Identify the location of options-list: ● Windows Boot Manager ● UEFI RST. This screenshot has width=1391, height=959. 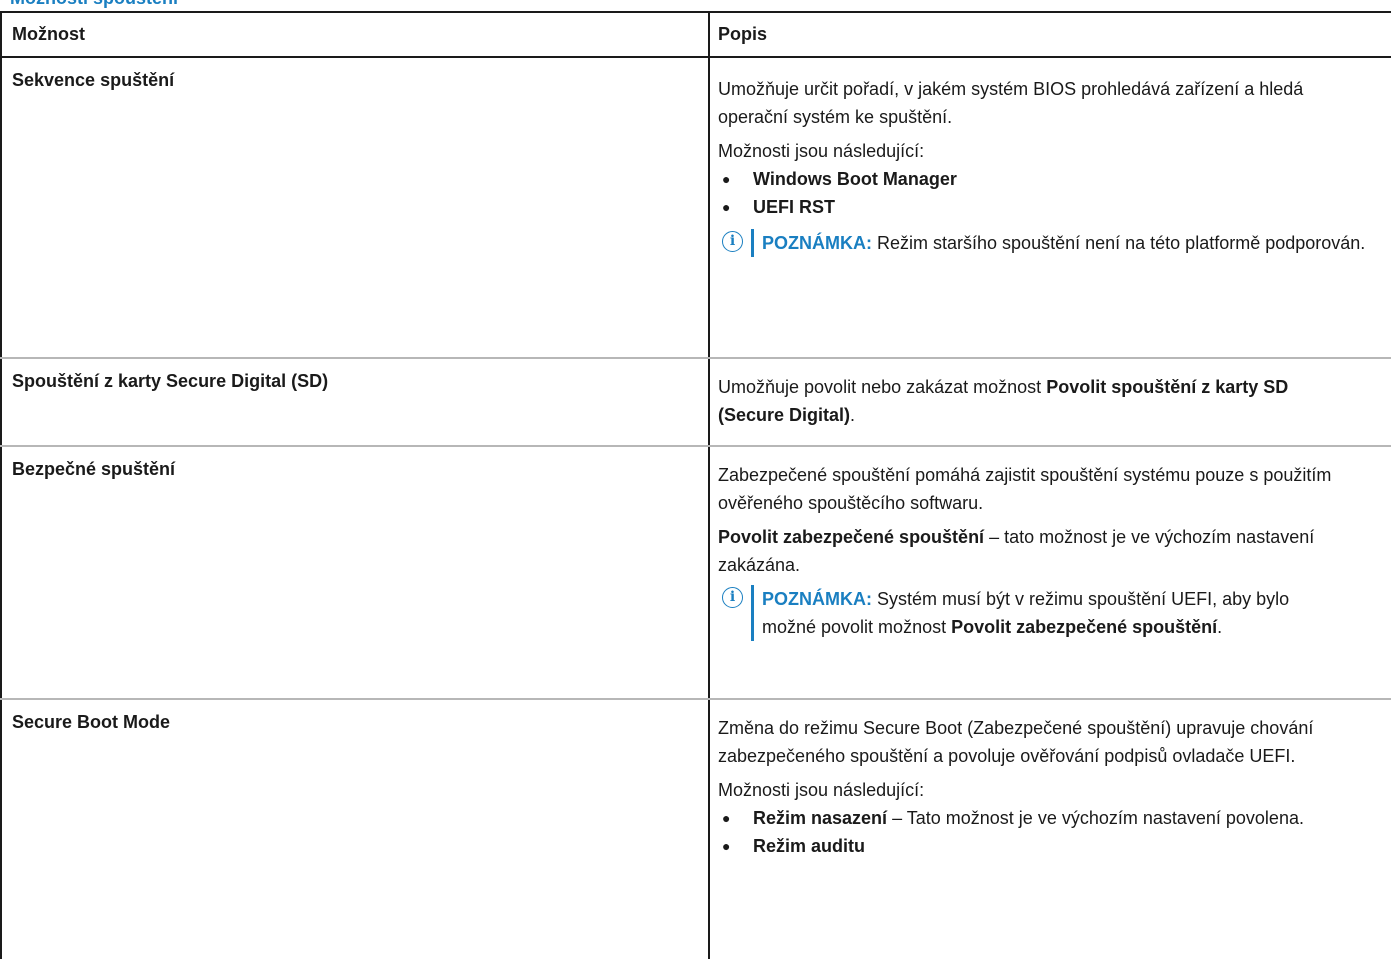
(1054, 193).